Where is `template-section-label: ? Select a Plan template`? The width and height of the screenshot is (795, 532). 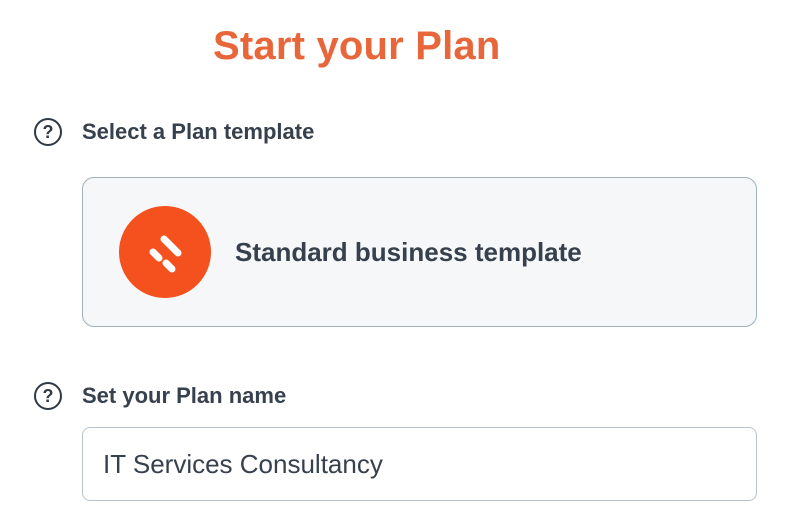
template-section-label: ? Select a Plan template is located at coordinates (174, 132).